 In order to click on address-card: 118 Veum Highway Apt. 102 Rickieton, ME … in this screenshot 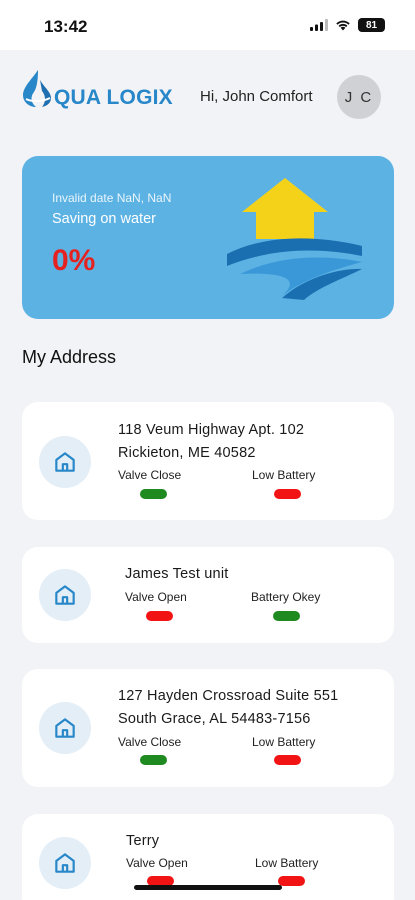, I will do `click(208, 461)`.